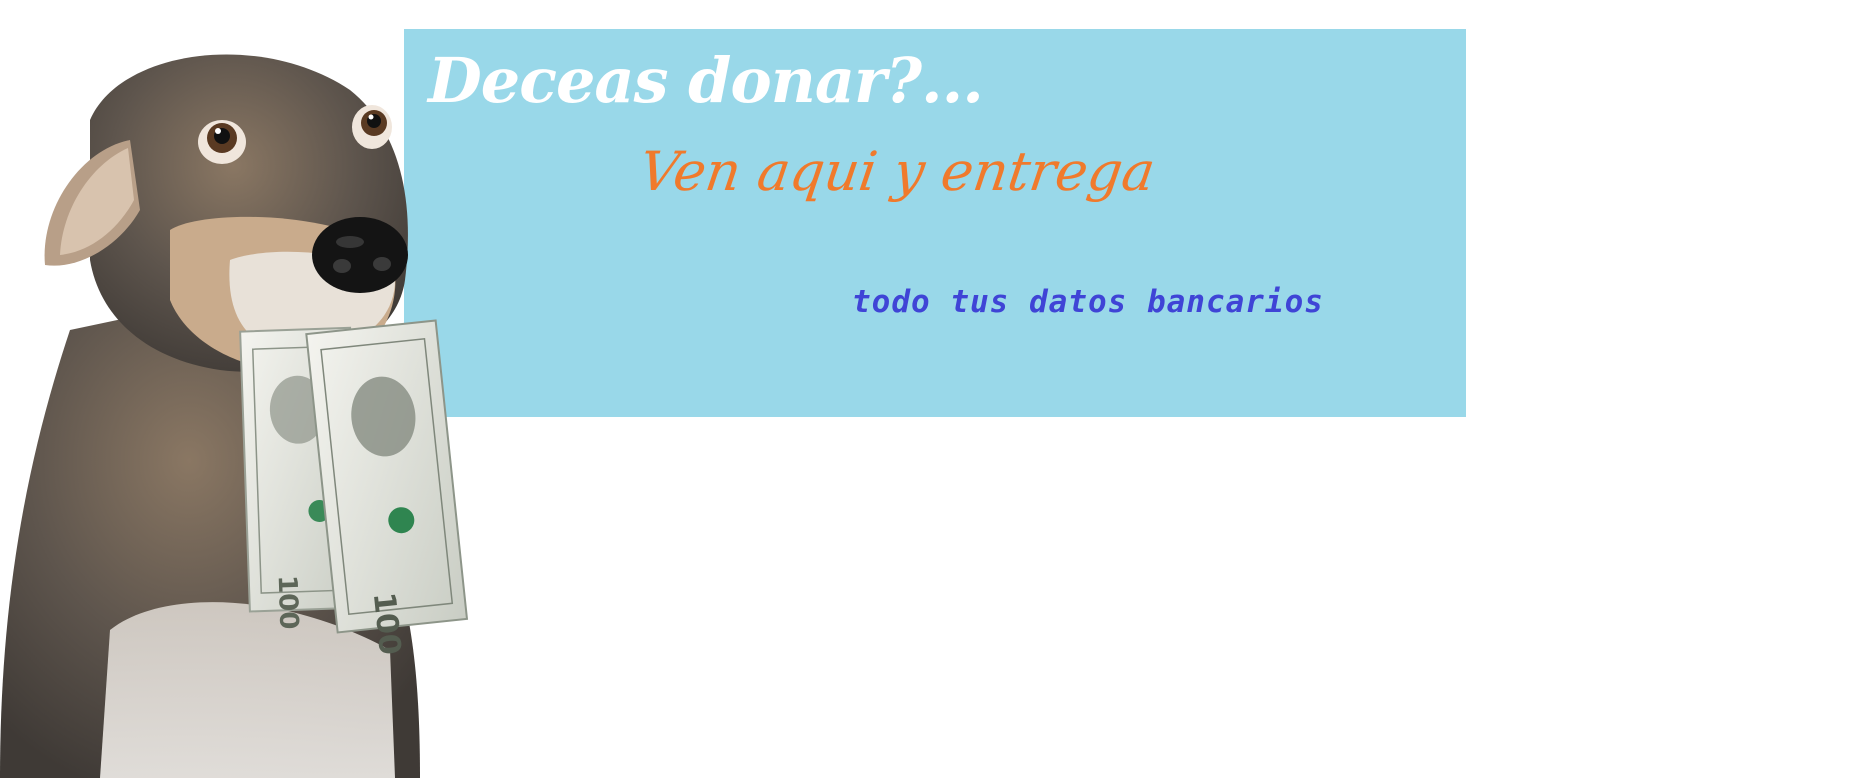 The width and height of the screenshot is (1858, 778). I want to click on subline-text: Ven aqui y entrega, so click(897, 171).